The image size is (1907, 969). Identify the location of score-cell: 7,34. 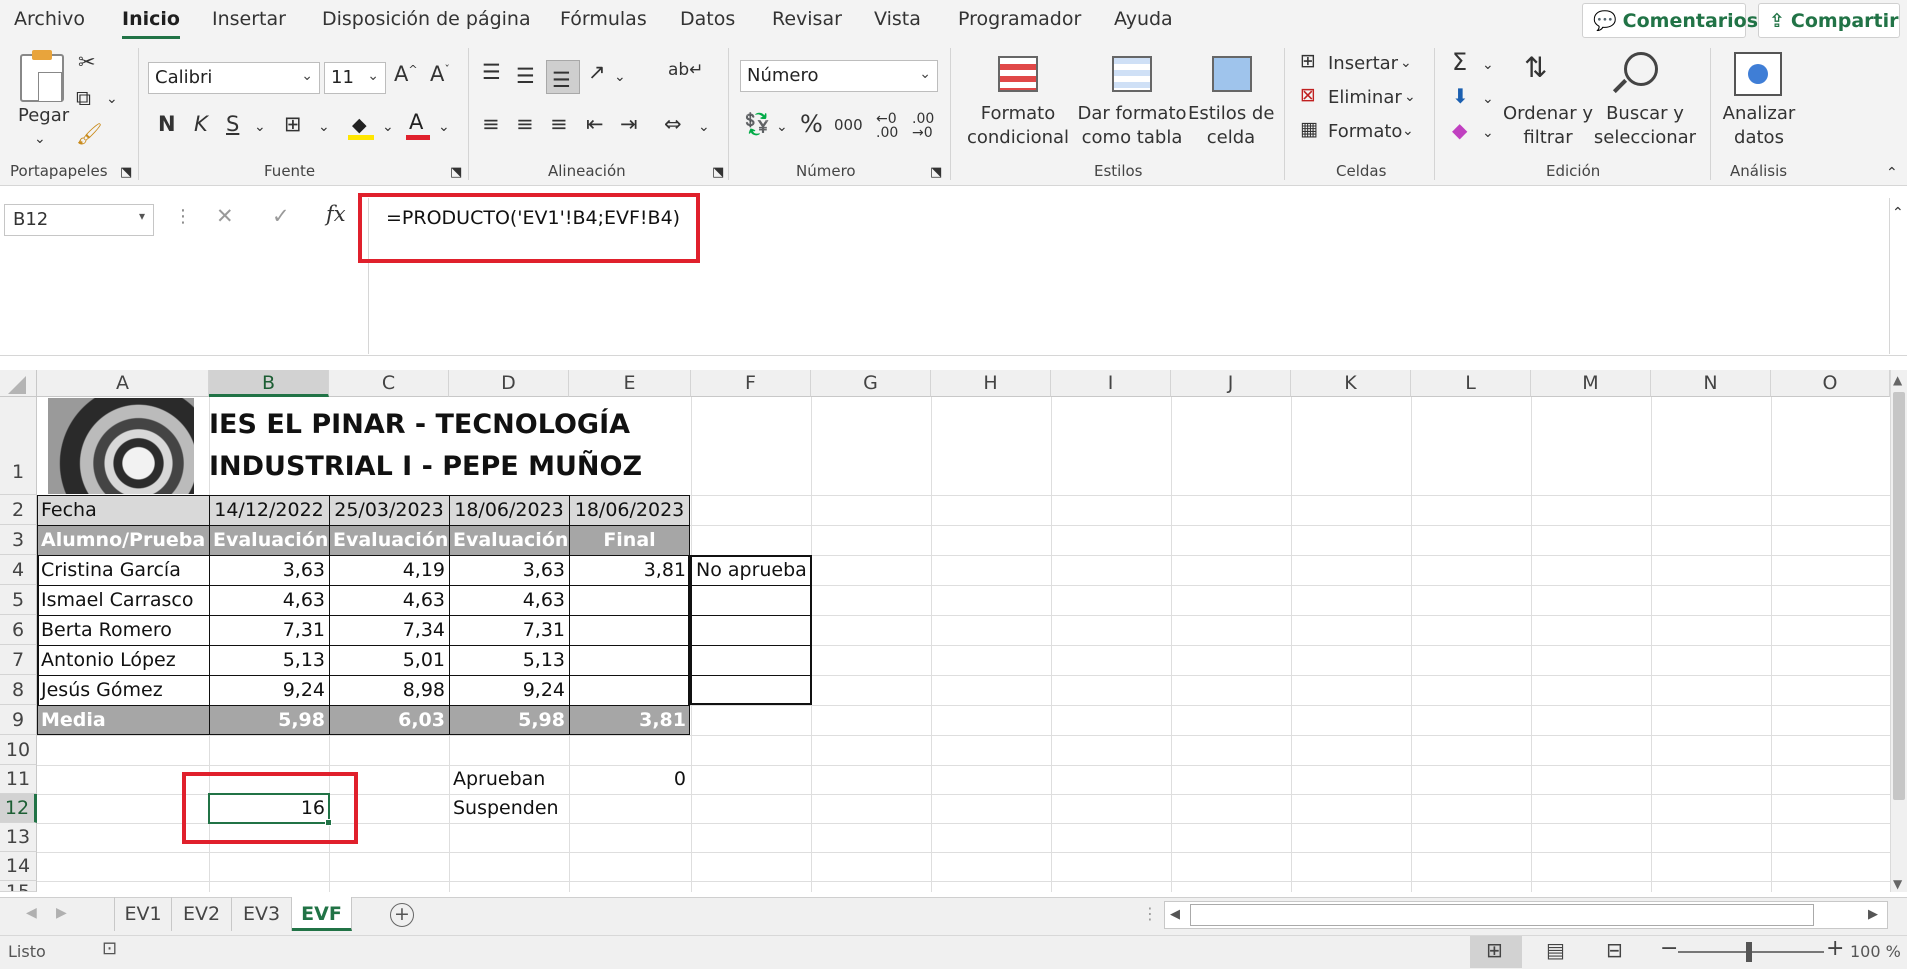
(389, 630).